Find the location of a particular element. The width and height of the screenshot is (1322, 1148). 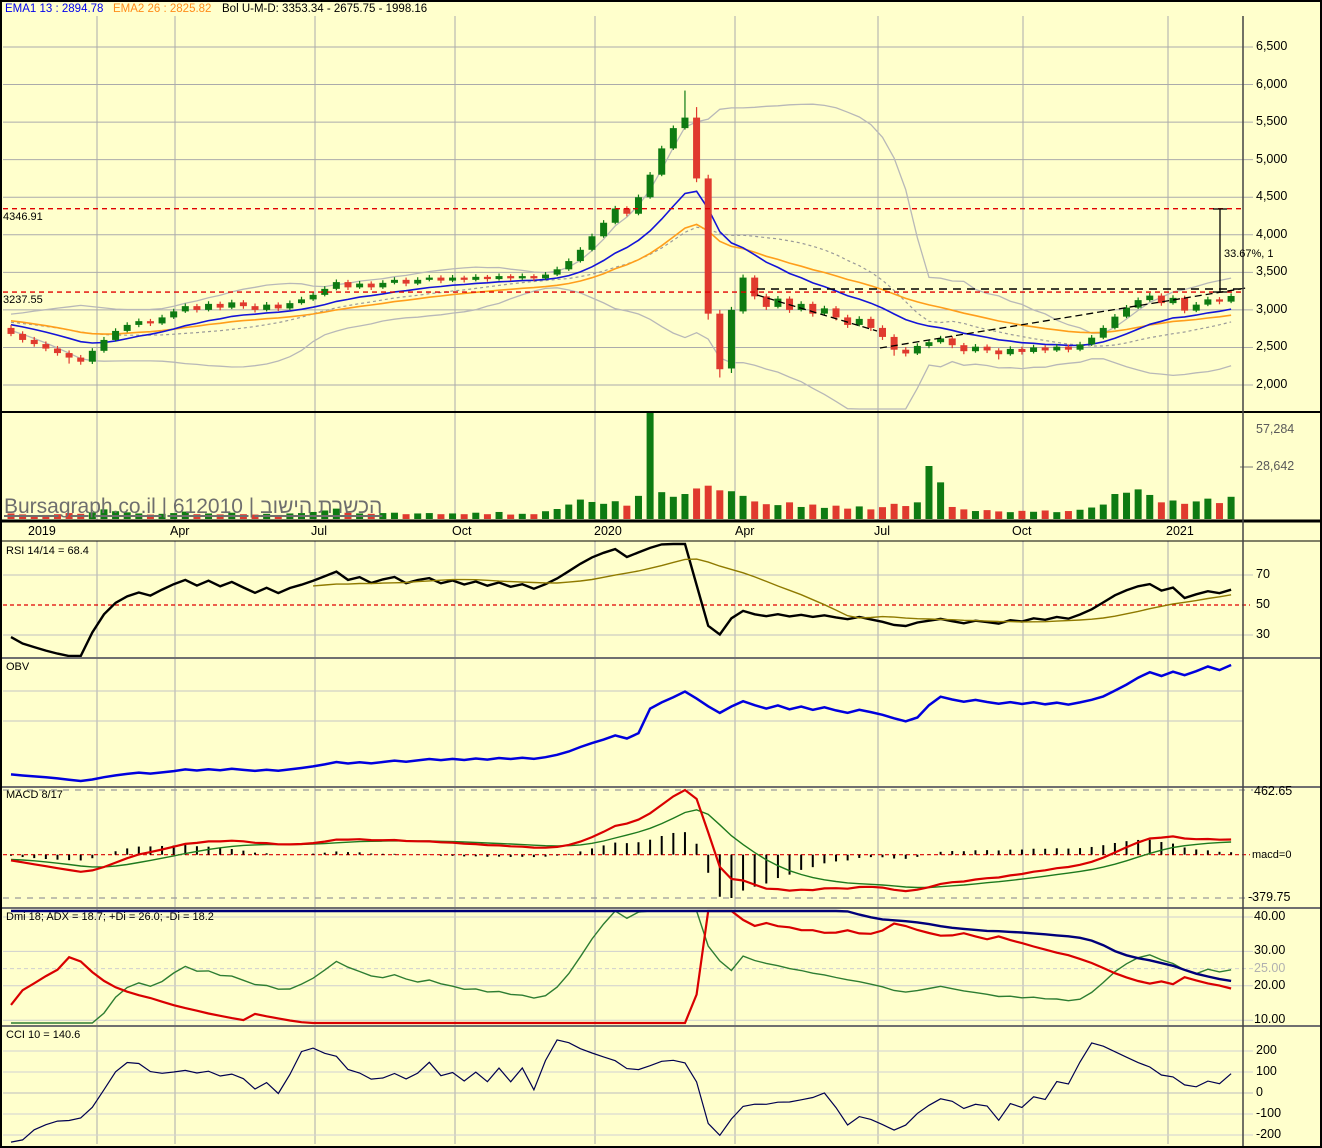

dmi-axis-label: 30.00 is located at coordinates (1270, 950).